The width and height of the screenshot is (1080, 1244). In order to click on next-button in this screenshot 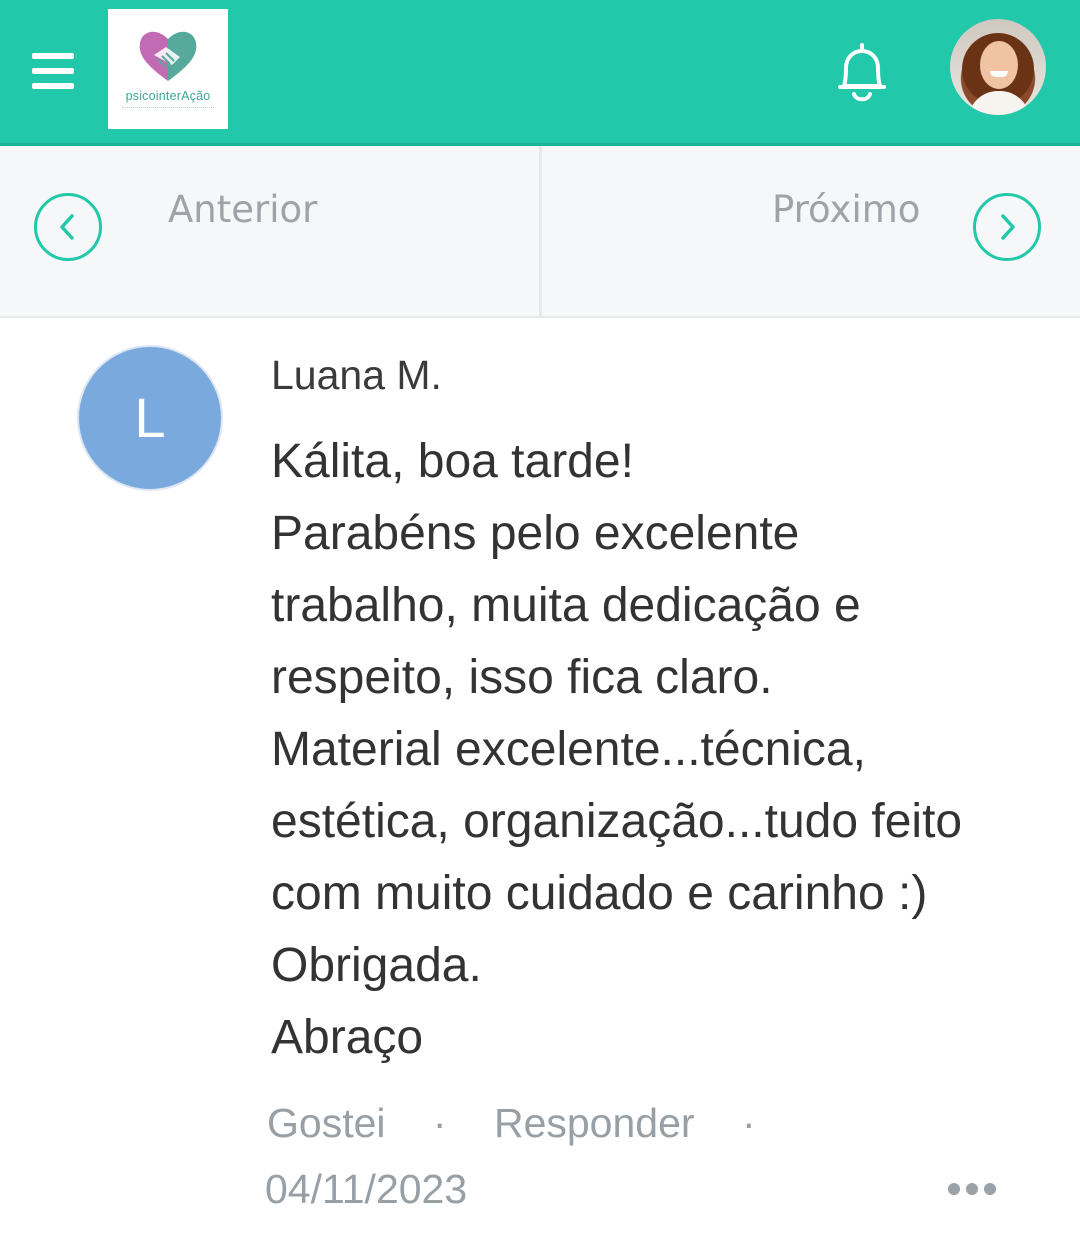, I will do `click(1007, 227)`.